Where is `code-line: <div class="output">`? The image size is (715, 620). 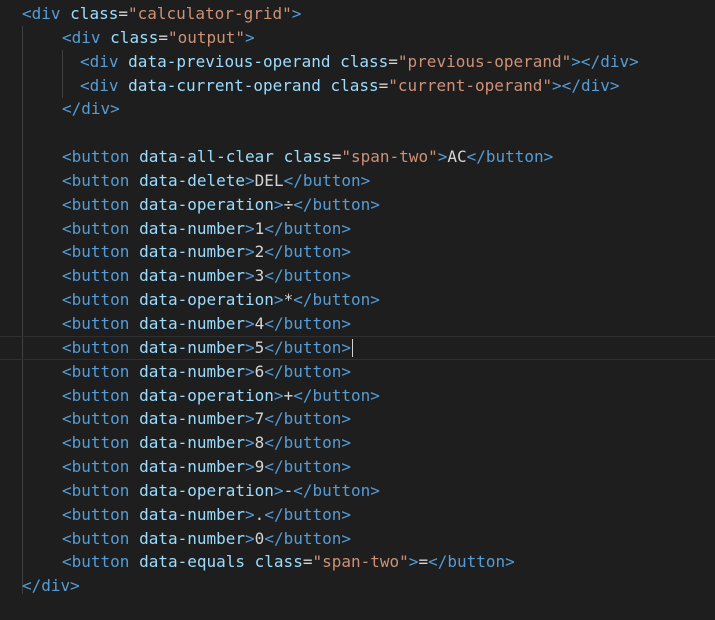
code-line: <div class="output"> is located at coordinates (357, 38).